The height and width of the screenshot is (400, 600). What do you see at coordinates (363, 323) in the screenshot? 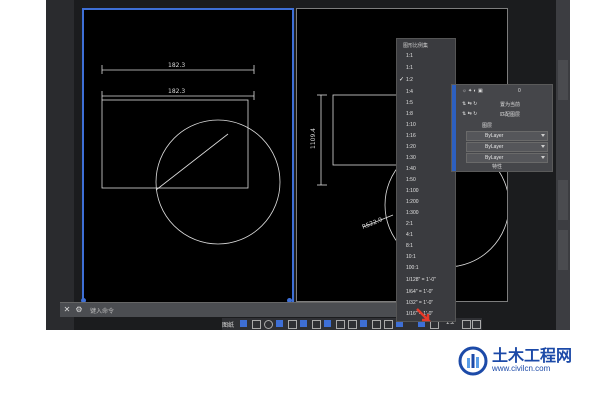
I see `dynamic-ucs-icon` at bounding box center [363, 323].